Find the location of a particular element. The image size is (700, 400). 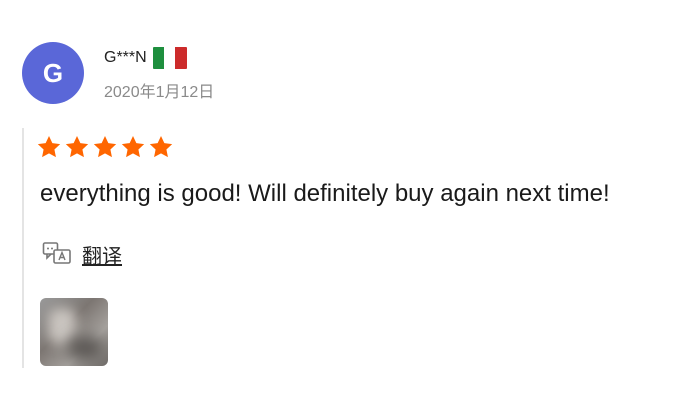

star-rating is located at coordinates (105, 147).